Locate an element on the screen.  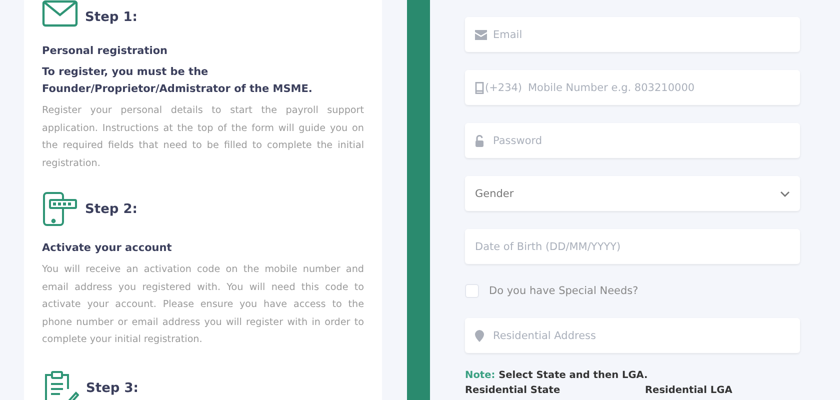
note-text: Note: Select State and then LGA. is located at coordinates (557, 375).